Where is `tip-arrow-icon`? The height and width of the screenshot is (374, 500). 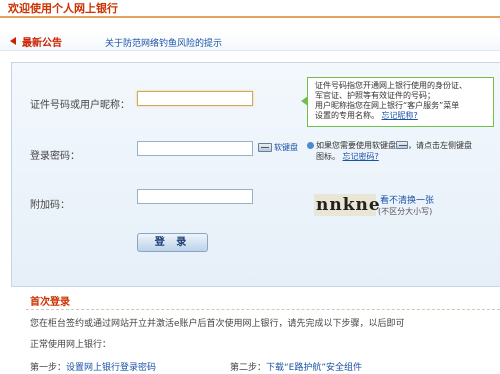
tip-arrow-icon is located at coordinates (304, 101).